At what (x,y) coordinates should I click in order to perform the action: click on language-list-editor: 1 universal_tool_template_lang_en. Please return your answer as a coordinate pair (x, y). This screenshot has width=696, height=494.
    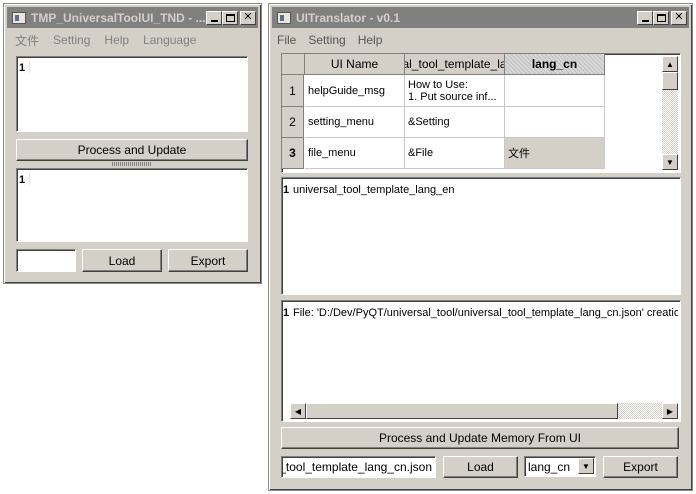
    Looking at the image, I should click on (481, 236).